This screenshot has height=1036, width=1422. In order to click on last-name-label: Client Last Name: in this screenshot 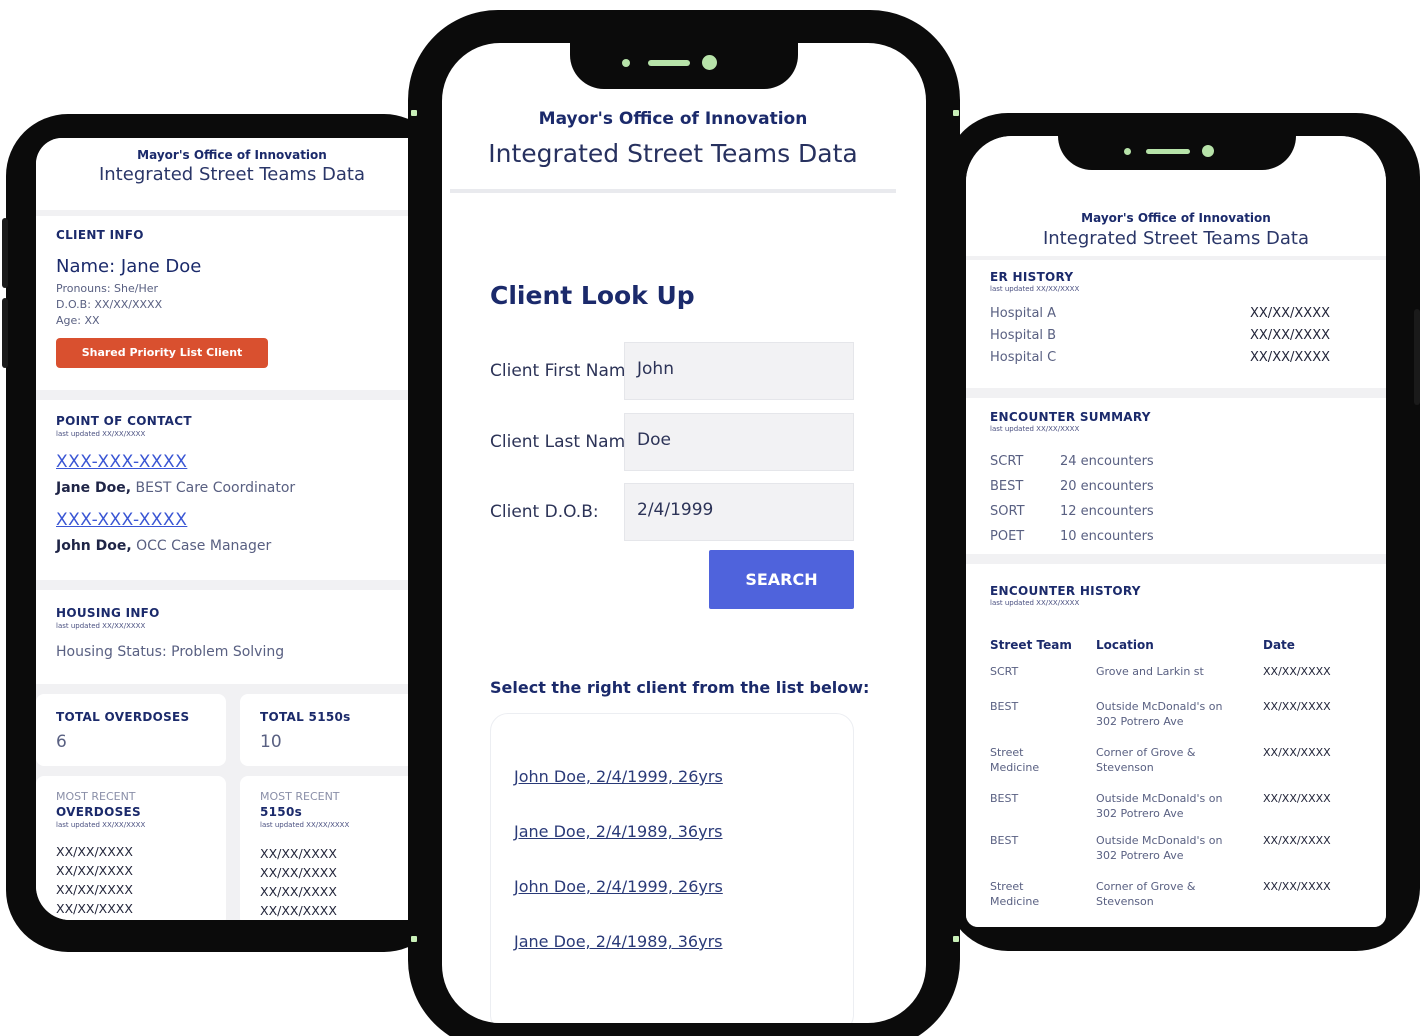, I will do `click(566, 442)`.